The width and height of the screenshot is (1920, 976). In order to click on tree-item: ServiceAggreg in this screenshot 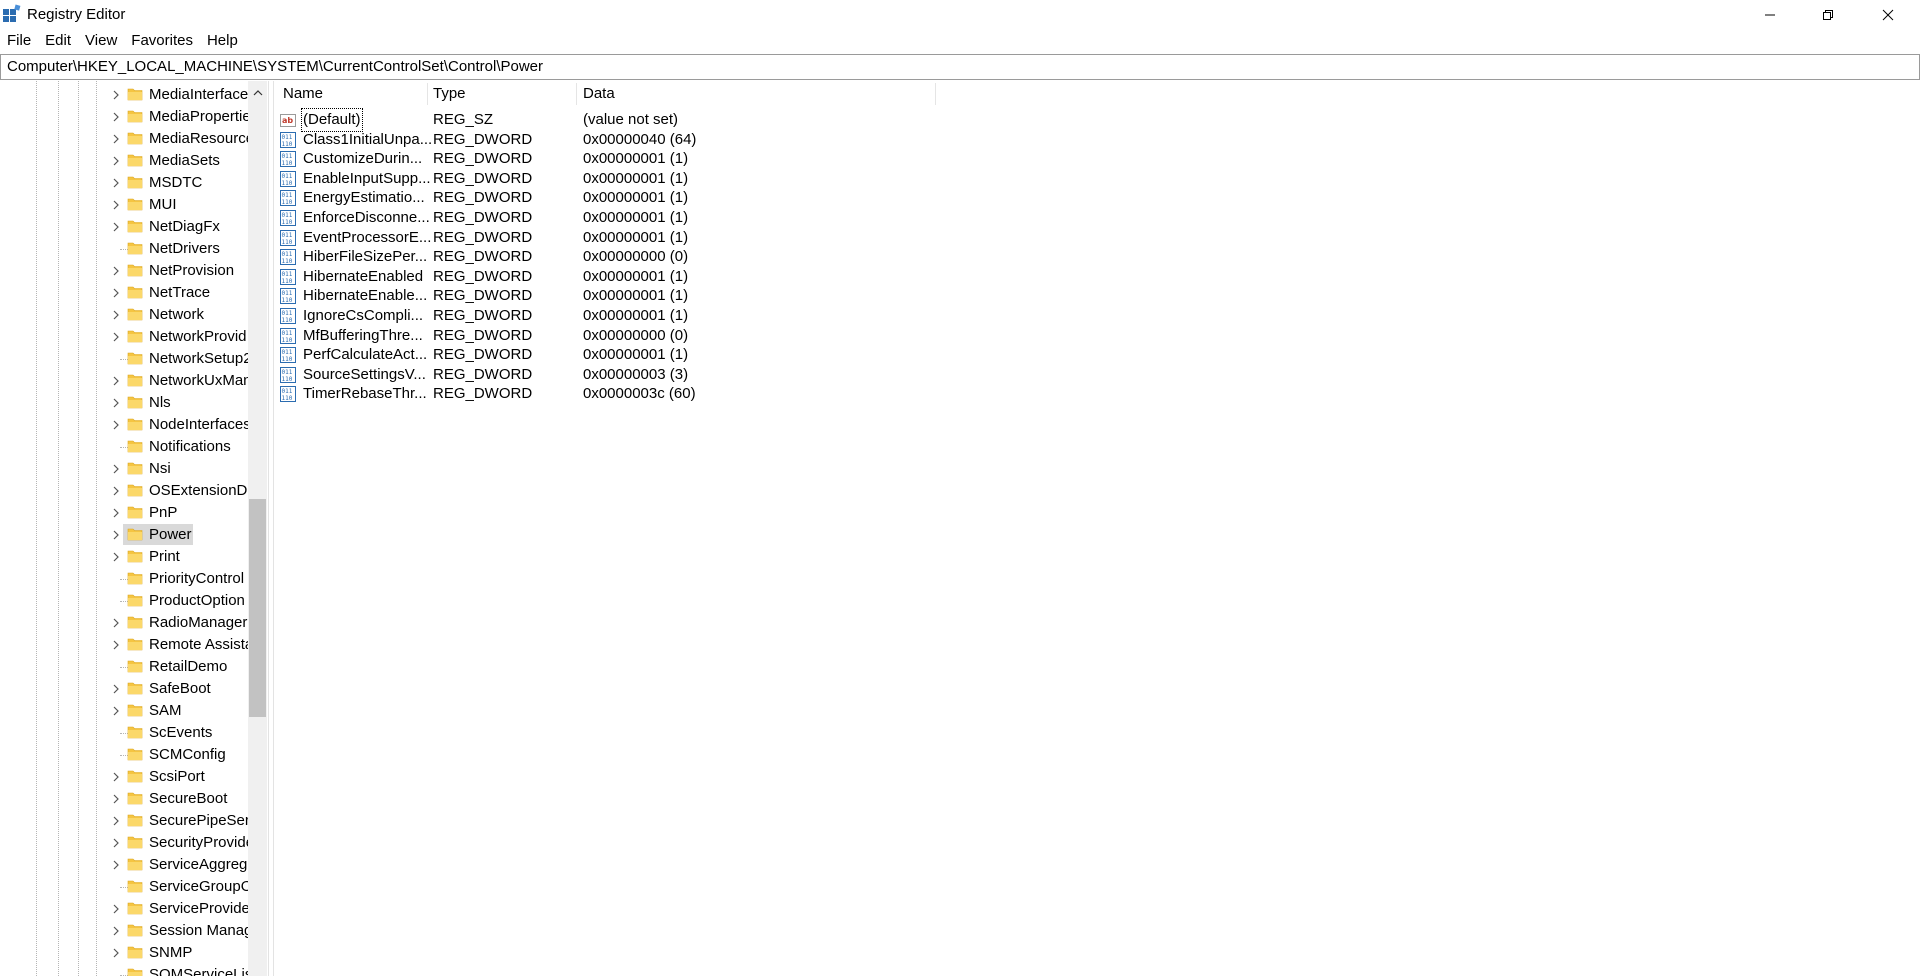, I will do `click(124, 865)`.